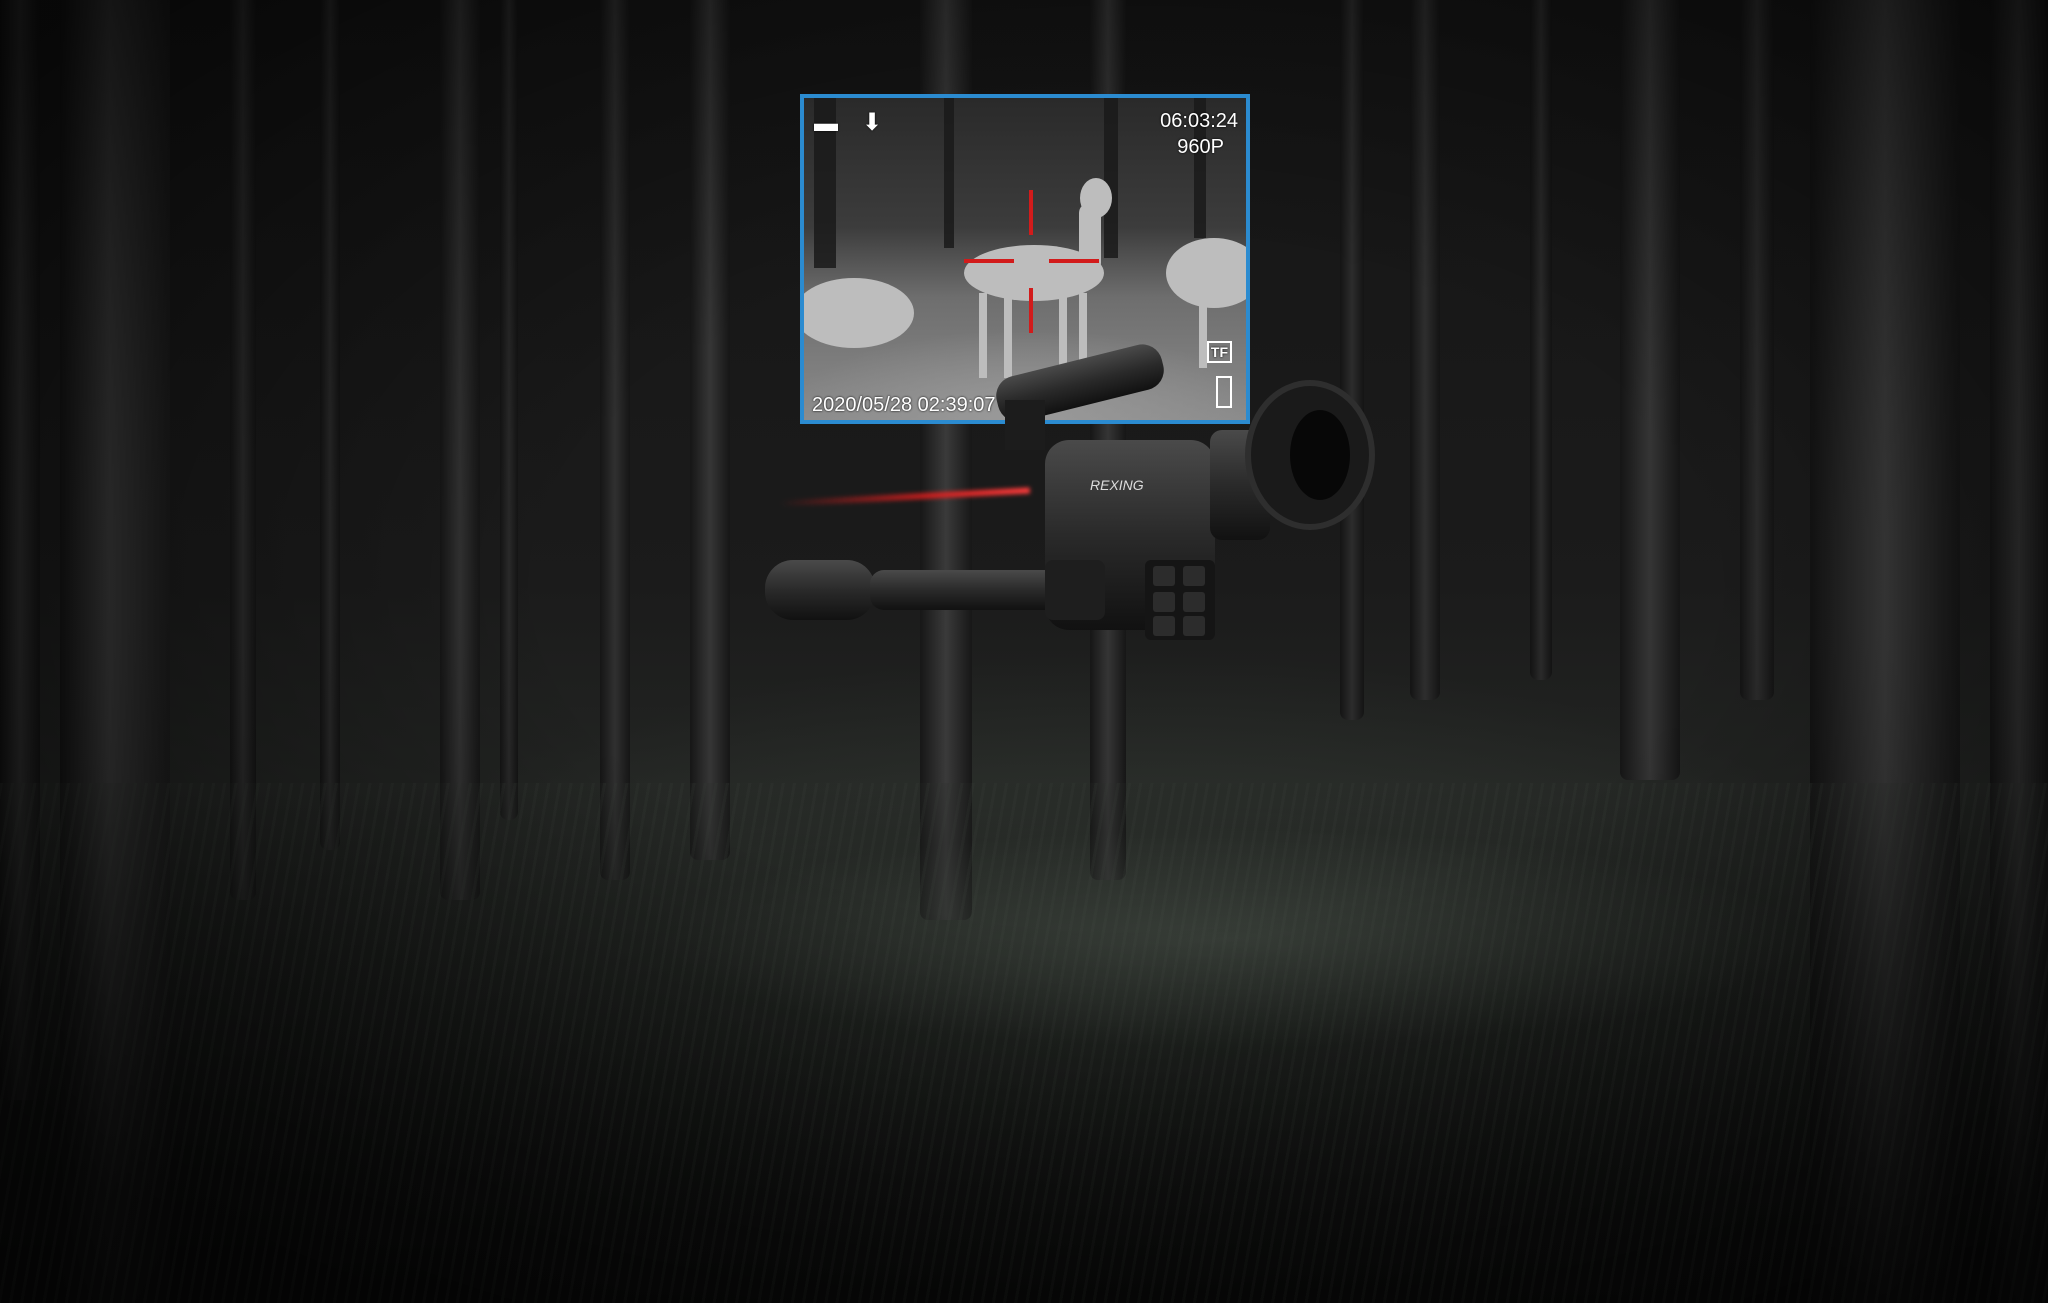  Describe the element at coordinates (1194, 602) in the screenshot. I see `ir-button` at that location.